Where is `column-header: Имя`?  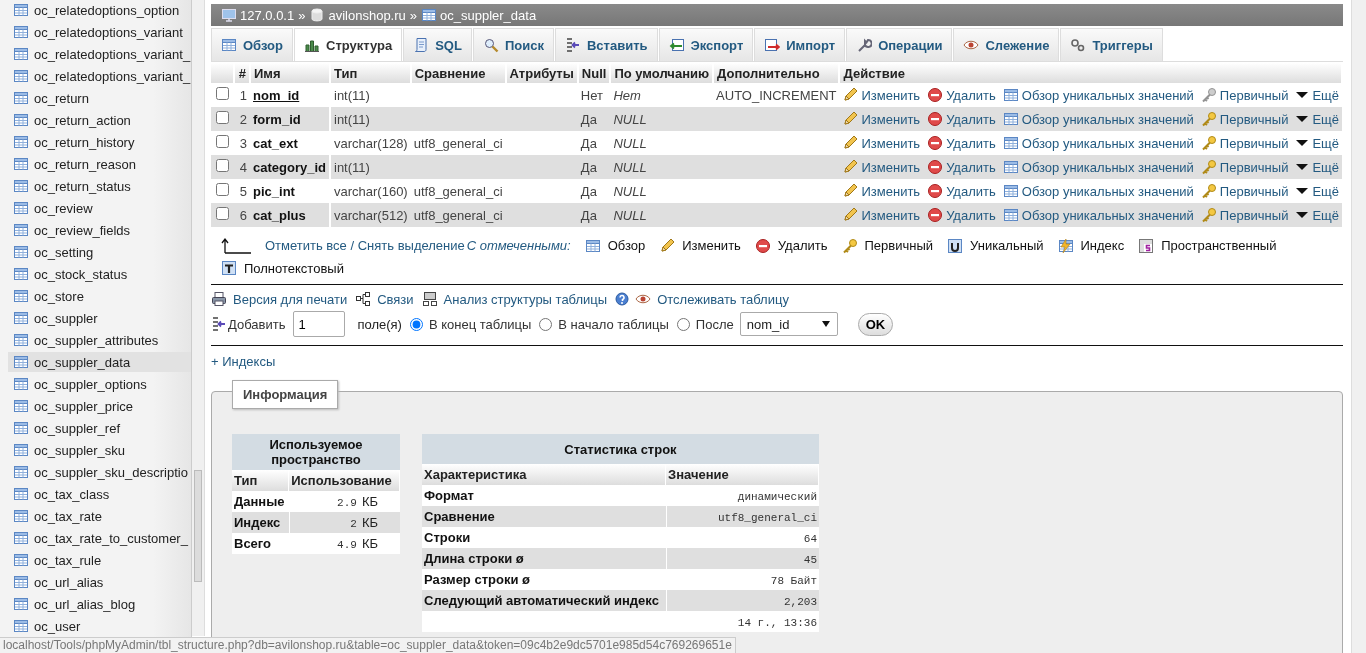 column-header: Имя is located at coordinates (290, 73).